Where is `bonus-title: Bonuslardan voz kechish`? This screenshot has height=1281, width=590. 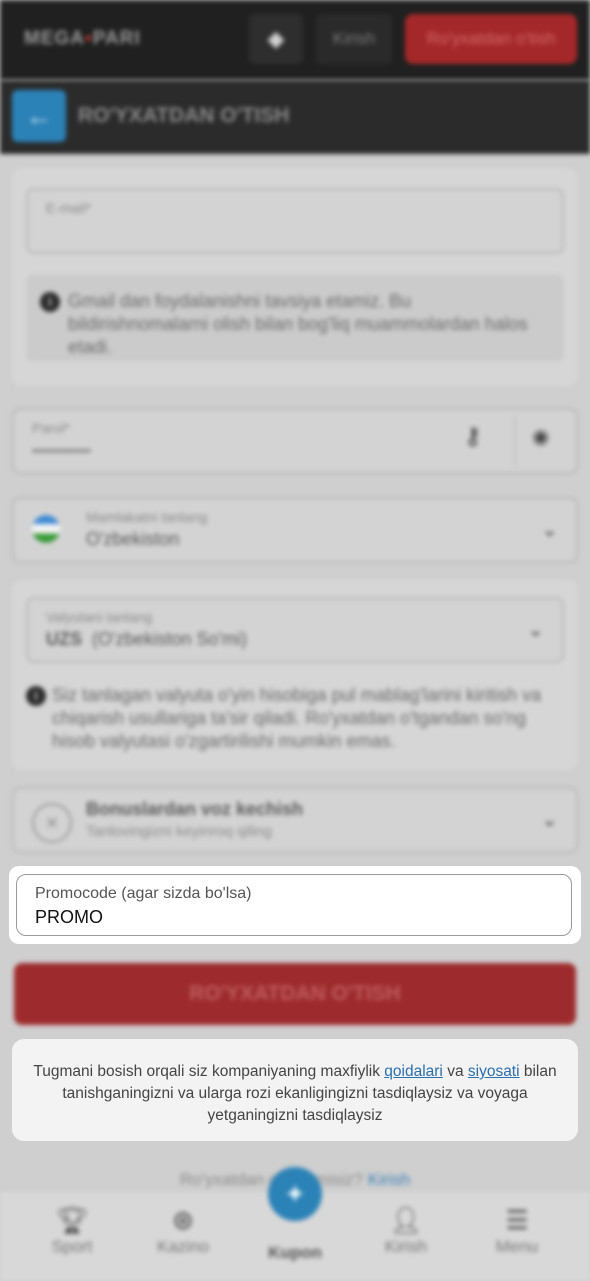 bonus-title: Bonuslardan voz kechish is located at coordinates (195, 809).